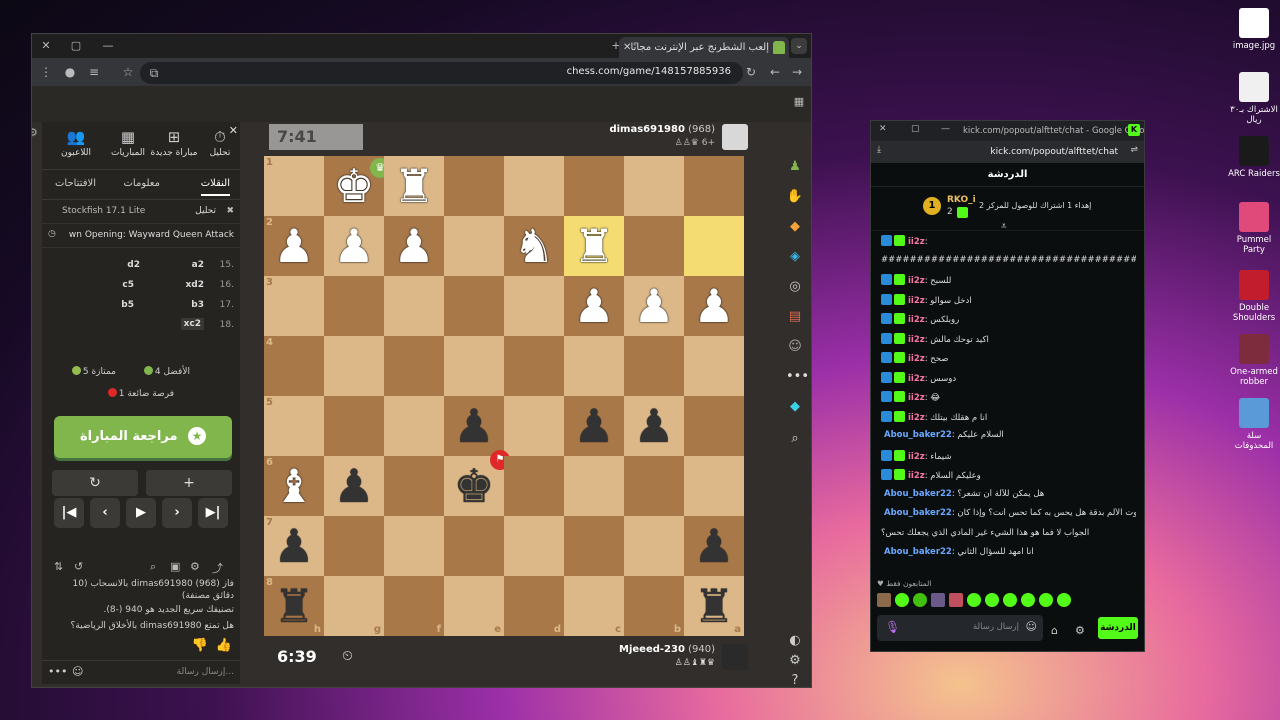 The height and width of the screenshot is (720, 1280). What do you see at coordinates (1254, 29) in the screenshot?
I see `desktop-icon: image.jpg` at bounding box center [1254, 29].